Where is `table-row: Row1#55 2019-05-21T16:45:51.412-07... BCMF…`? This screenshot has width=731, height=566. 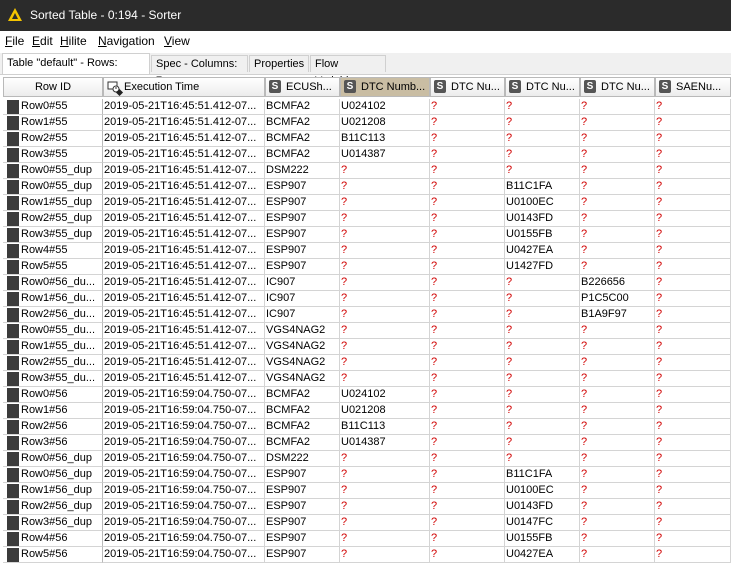
table-row: Row1#55 2019-05-21T16:45:51.412-07... BCMF… is located at coordinates (365, 123).